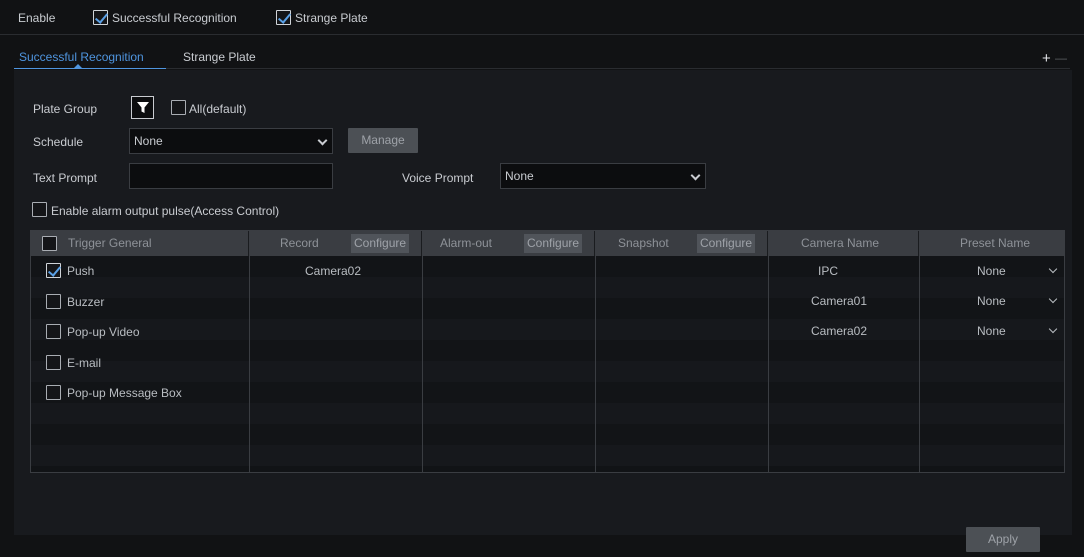 This screenshot has width=1084, height=557. I want to click on header-record: Record Configure, so click(336, 243).